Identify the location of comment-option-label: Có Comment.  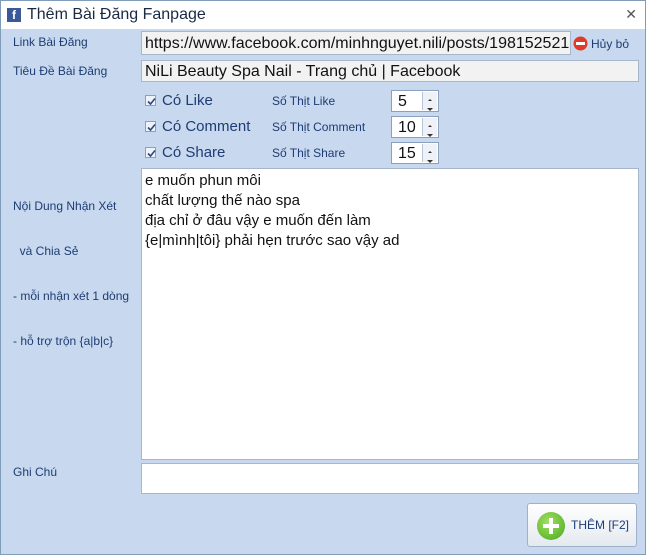
(206, 126).